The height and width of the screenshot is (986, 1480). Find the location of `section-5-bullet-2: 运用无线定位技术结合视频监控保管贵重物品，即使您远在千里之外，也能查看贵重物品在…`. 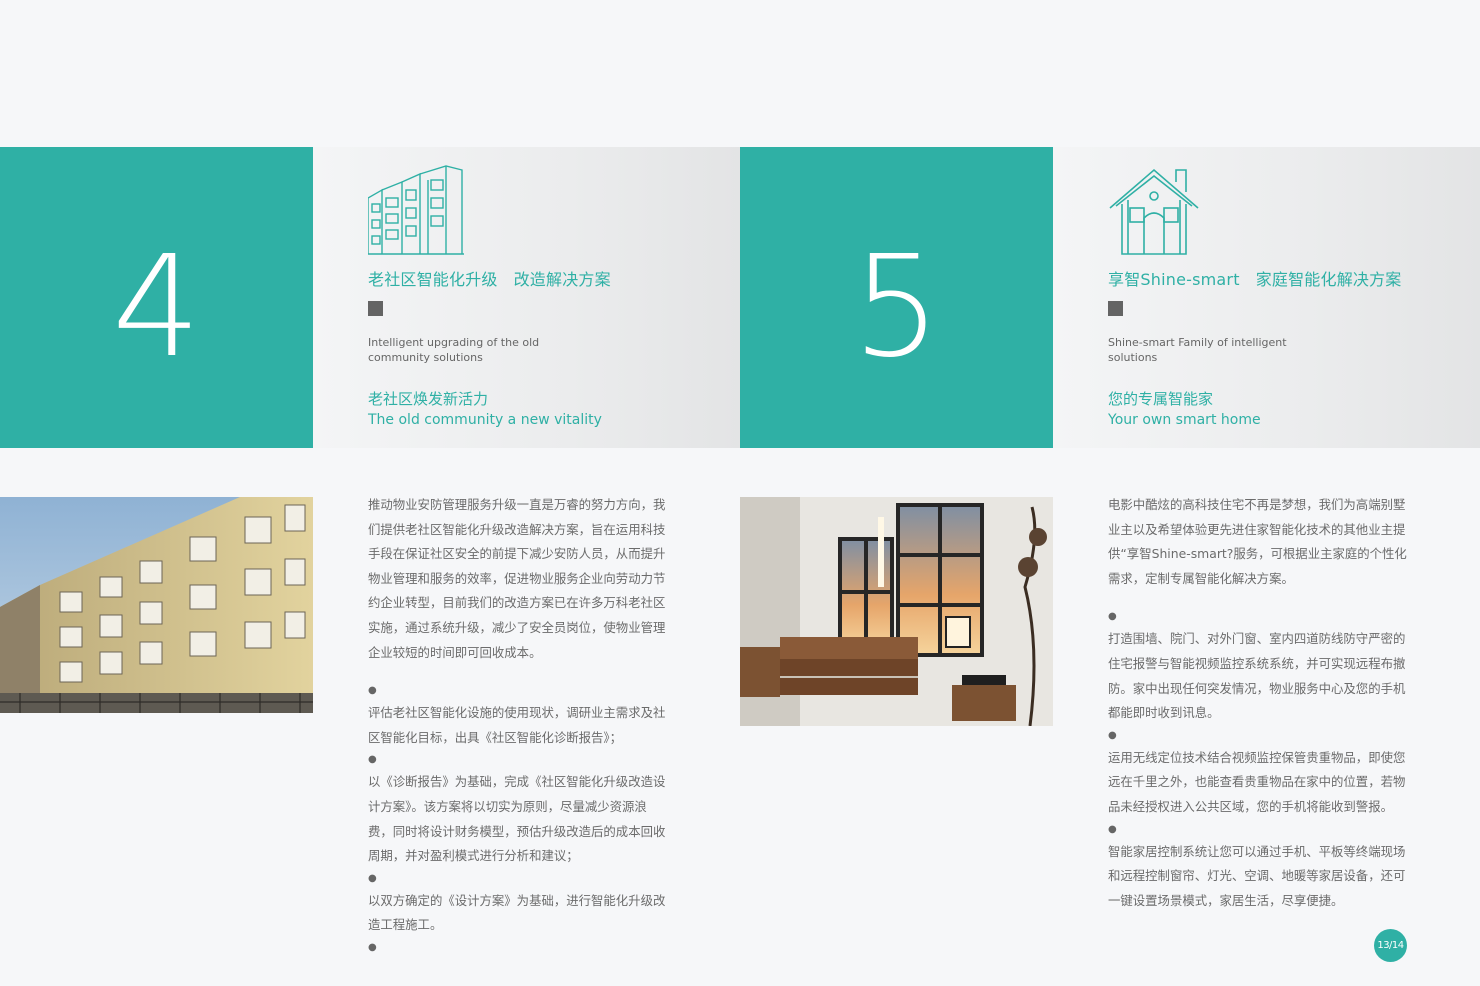

section-5-bullet-2: 运用无线定位技术结合视频监控保管贵重物品，即使您远在千里之外，也能查看贵重物品在… is located at coordinates (1257, 781).